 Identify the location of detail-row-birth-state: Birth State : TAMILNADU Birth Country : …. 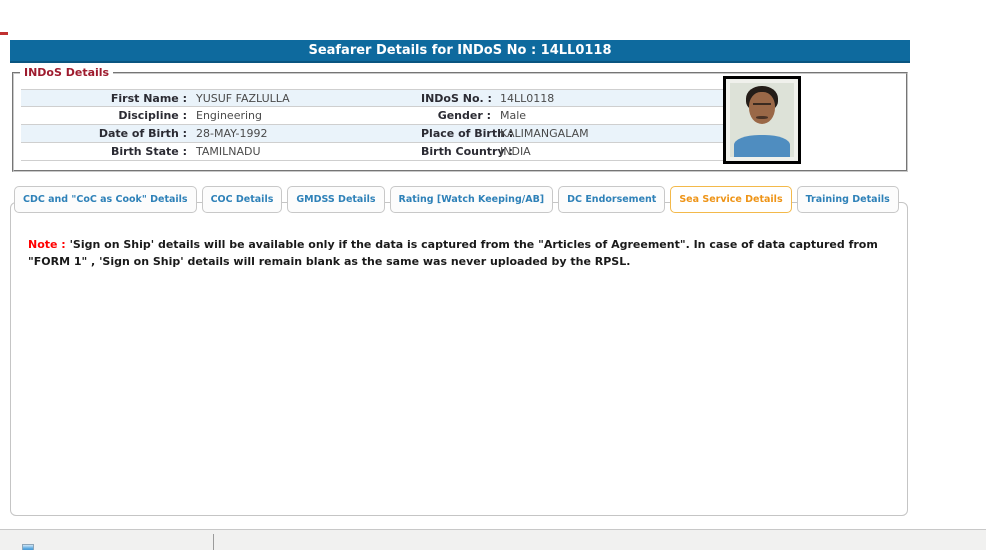
(373, 152).